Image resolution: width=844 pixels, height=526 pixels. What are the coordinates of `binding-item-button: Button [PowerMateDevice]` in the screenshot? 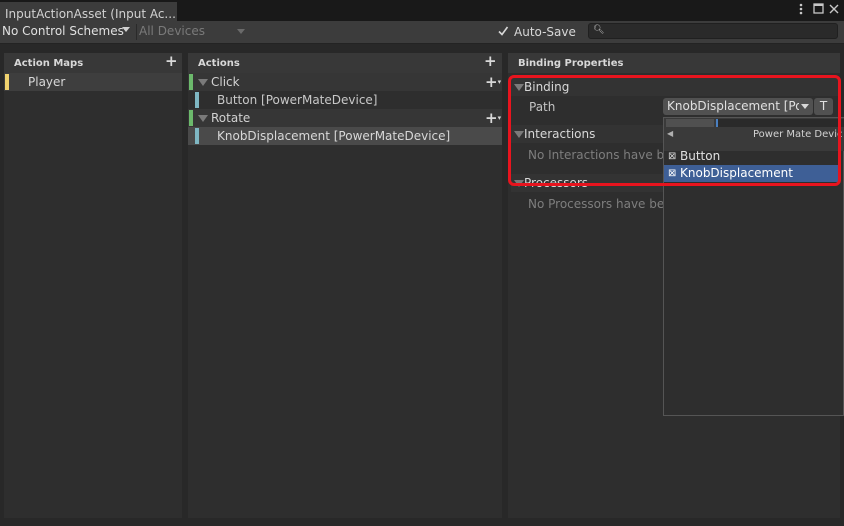 It's located at (345, 100).